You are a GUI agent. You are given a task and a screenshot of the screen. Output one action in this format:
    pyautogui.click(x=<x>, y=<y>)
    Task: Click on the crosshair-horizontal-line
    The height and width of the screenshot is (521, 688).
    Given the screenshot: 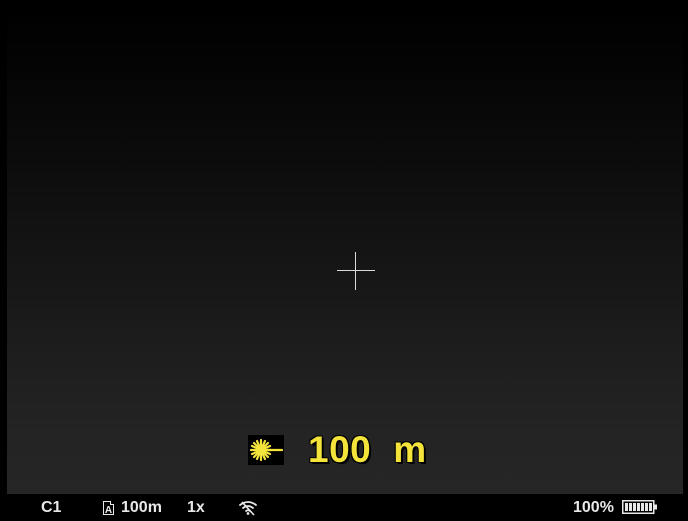 What is the action you would take?
    pyautogui.click(x=356, y=270)
    